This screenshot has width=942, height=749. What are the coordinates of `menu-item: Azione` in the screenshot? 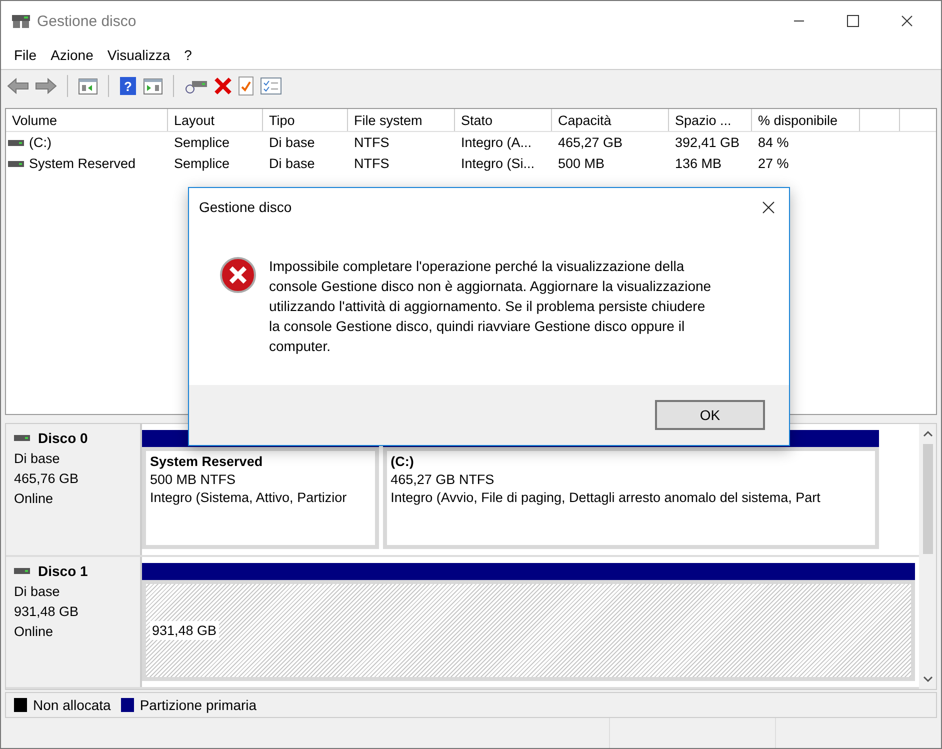 It's located at (72, 55).